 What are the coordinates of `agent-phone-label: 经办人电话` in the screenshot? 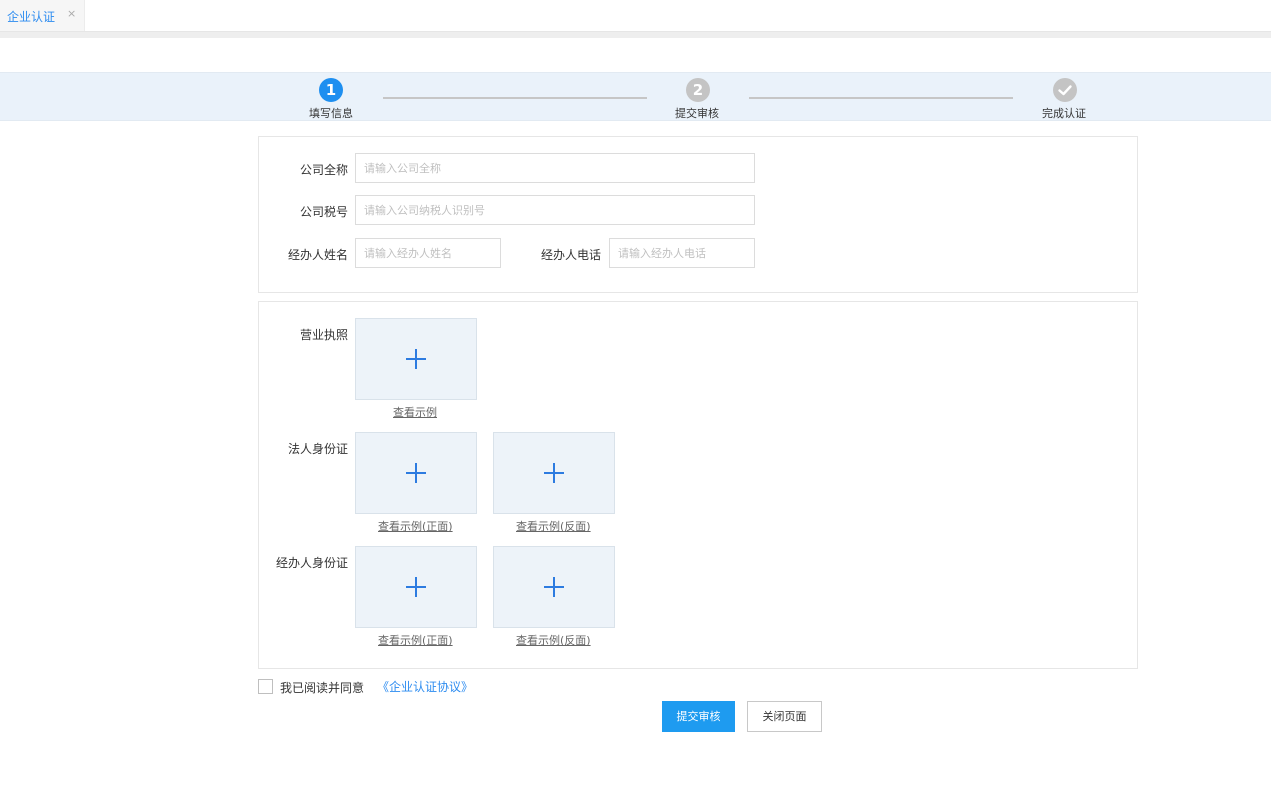 It's located at (570, 255).